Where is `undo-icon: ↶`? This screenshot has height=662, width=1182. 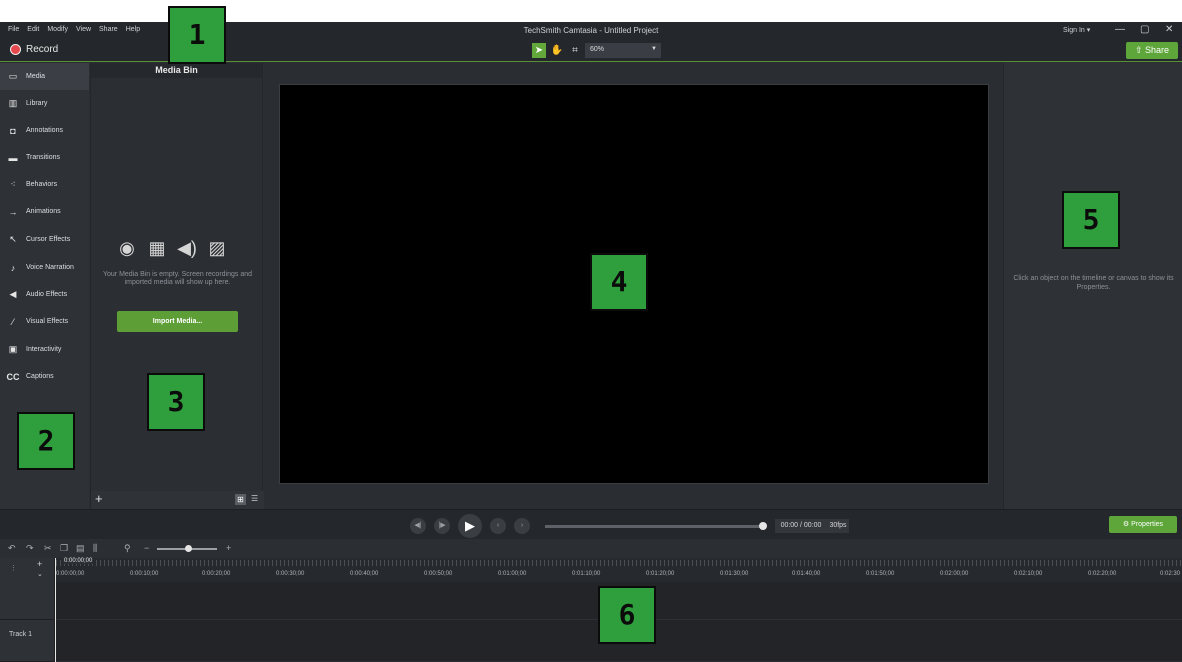 undo-icon: ↶ is located at coordinates (12, 548).